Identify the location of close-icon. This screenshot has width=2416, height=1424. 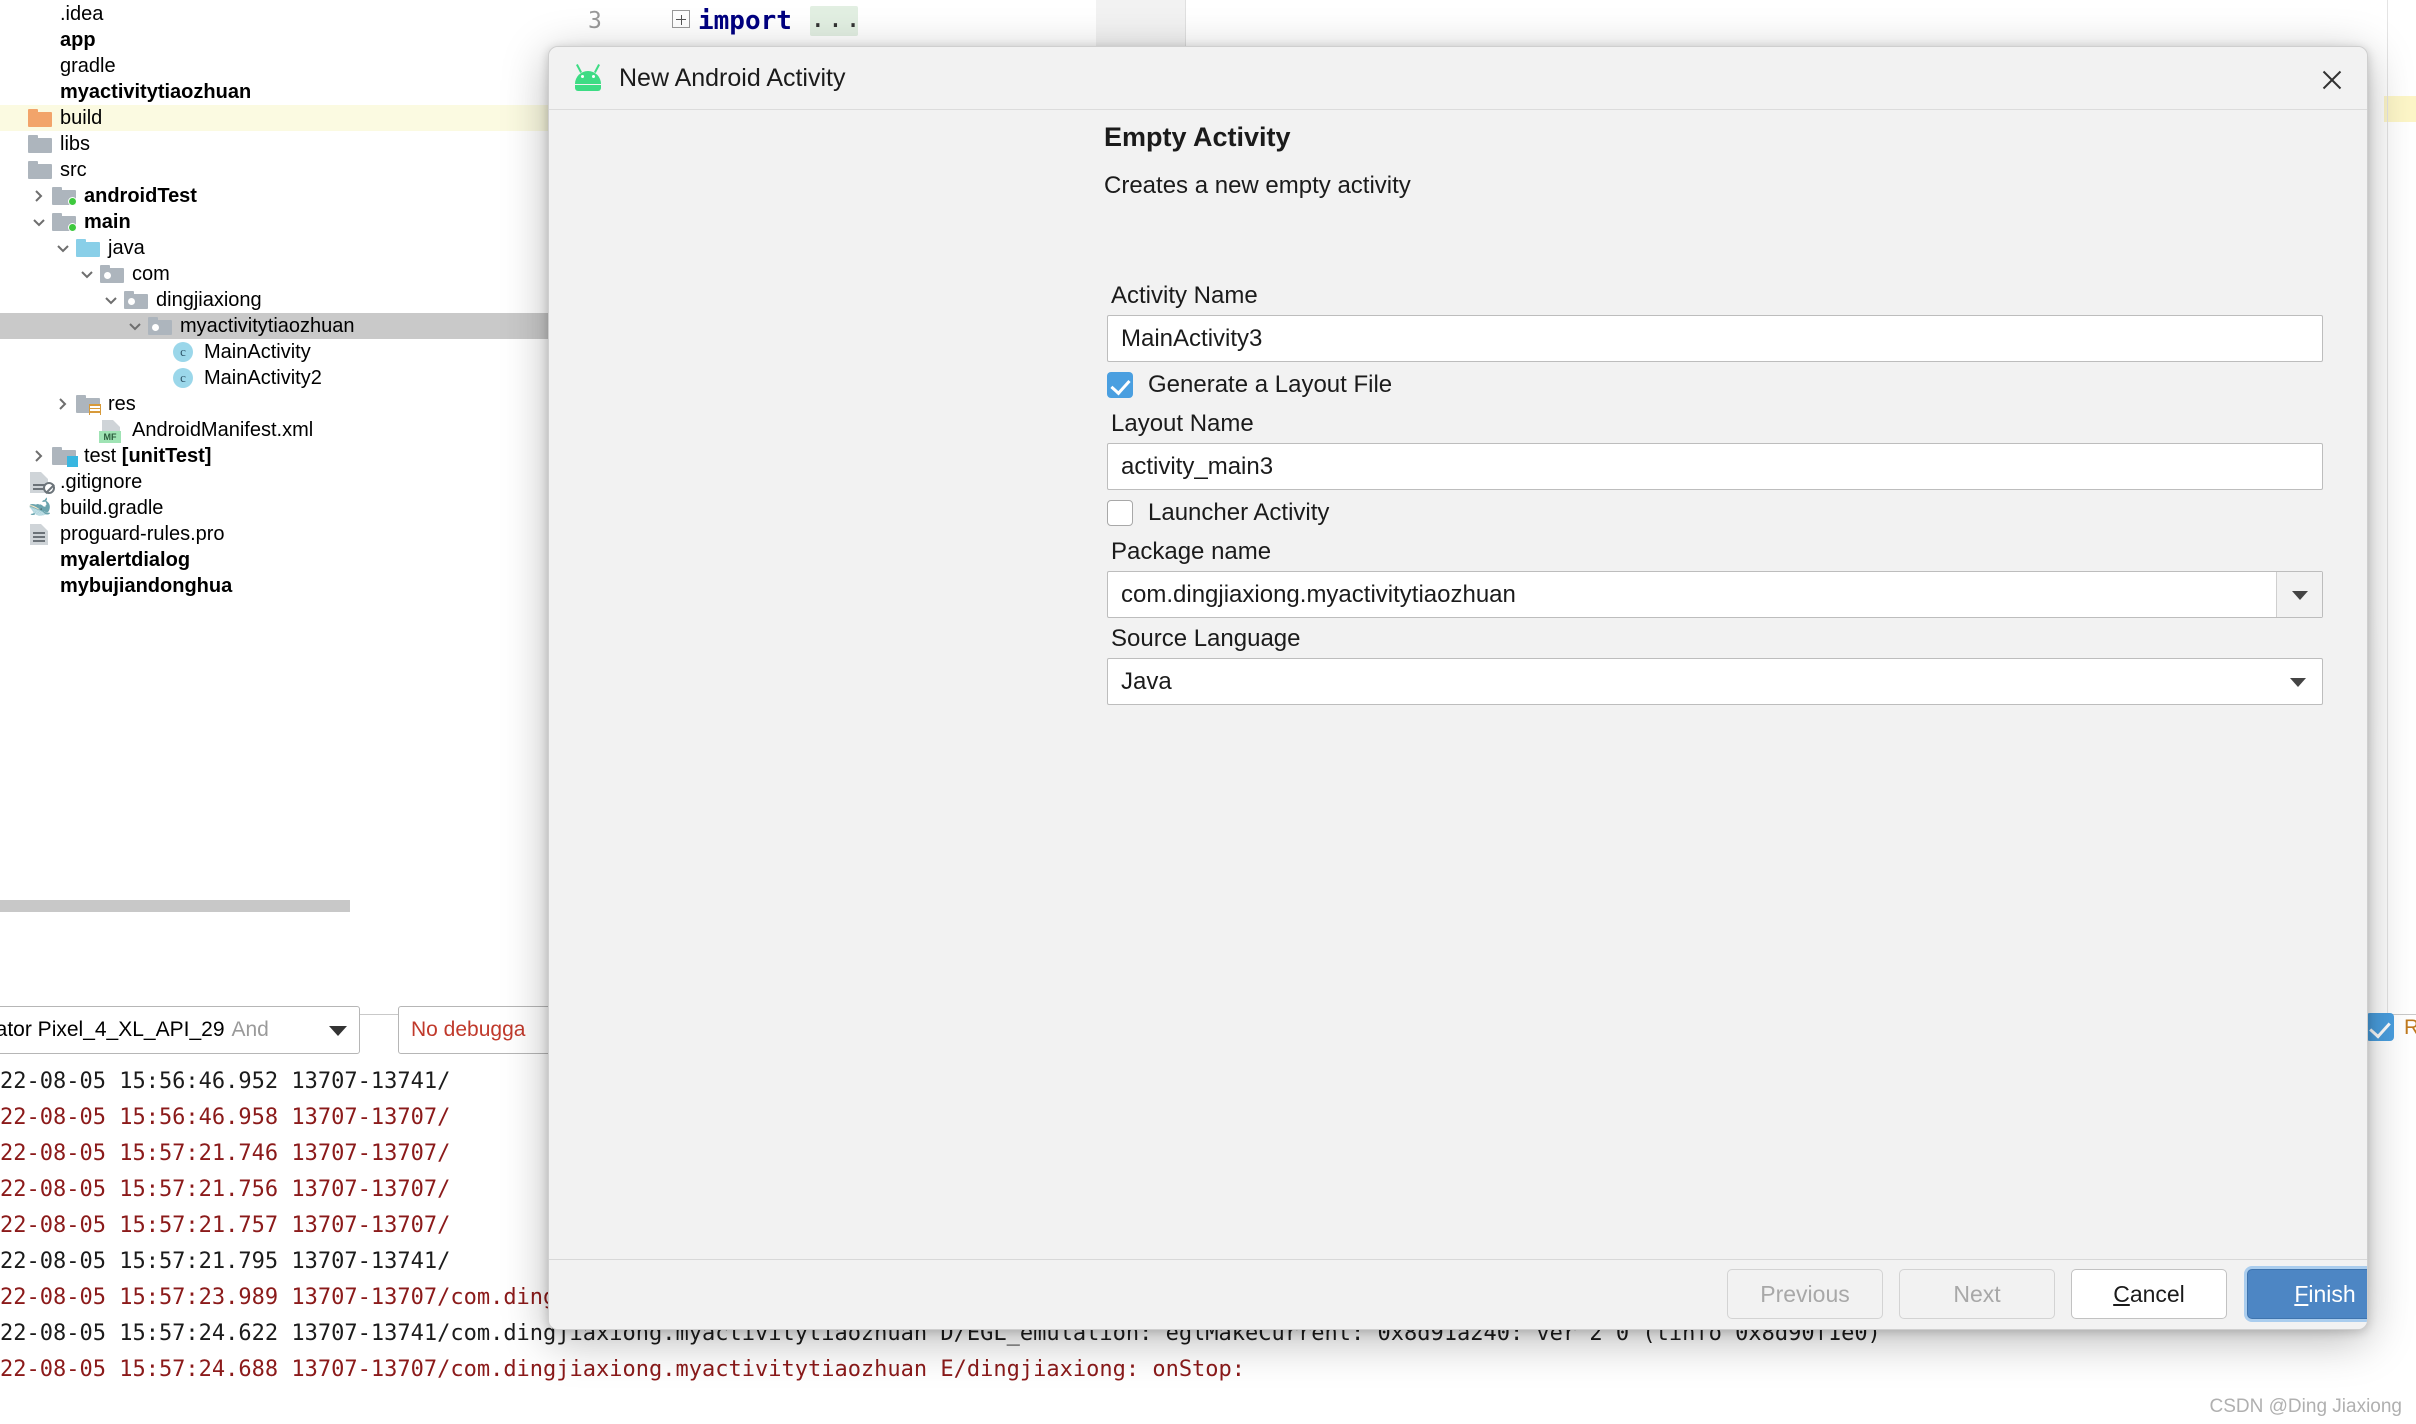
(2332, 80).